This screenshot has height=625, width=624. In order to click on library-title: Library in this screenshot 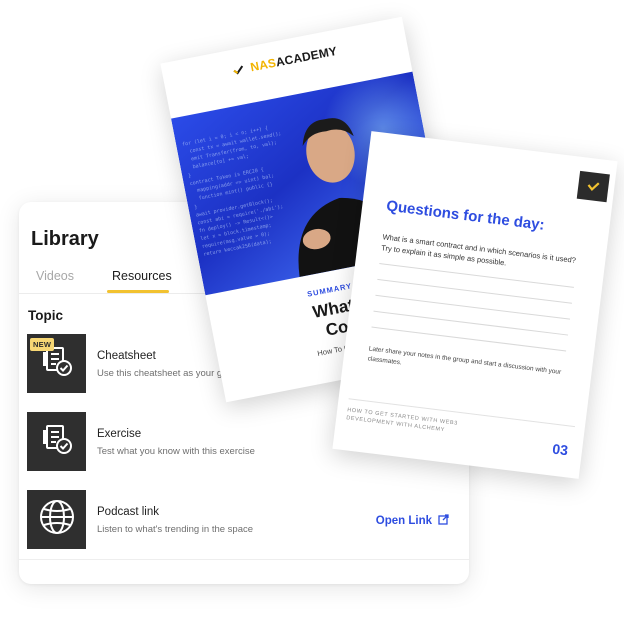, I will do `click(65, 239)`.